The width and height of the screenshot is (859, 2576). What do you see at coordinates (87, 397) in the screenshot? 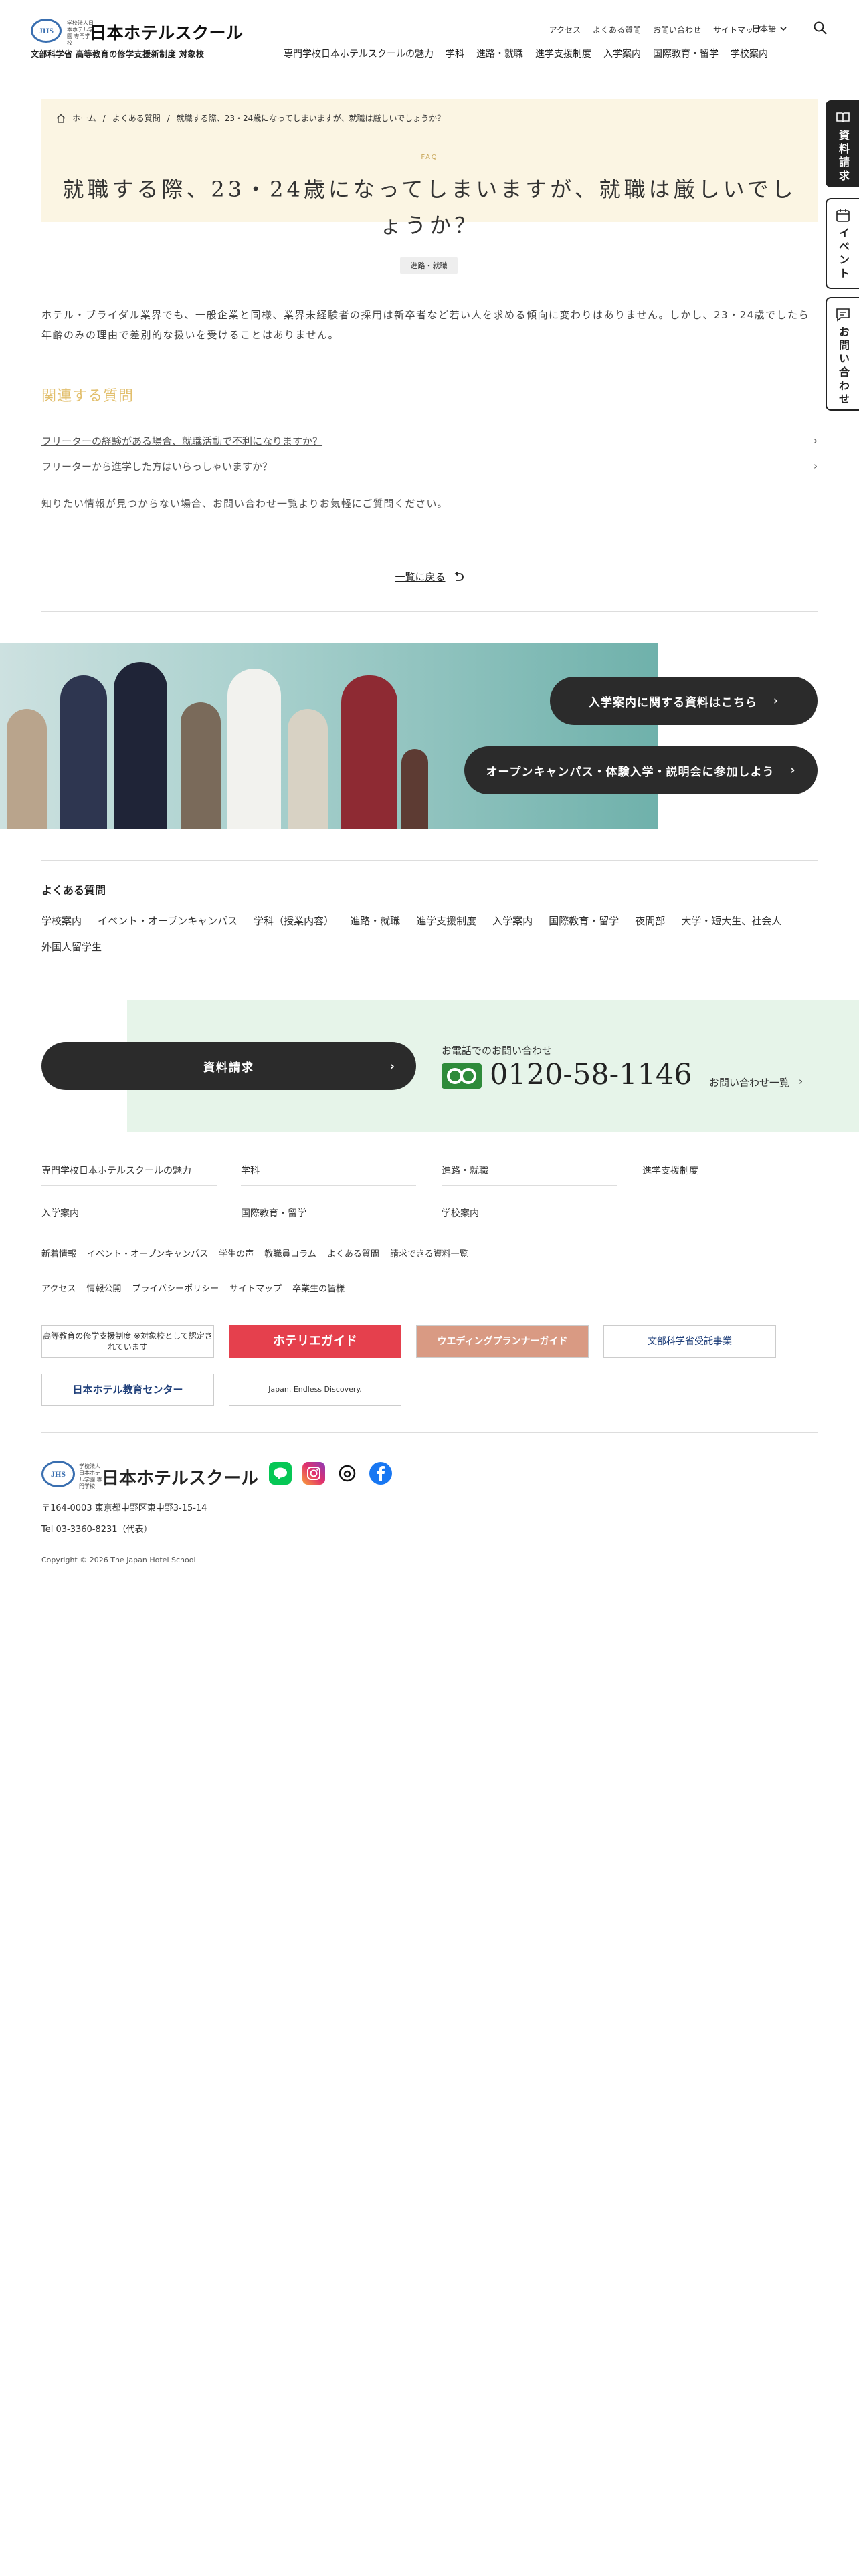
I see `related-heading: 関連する質問` at bounding box center [87, 397].